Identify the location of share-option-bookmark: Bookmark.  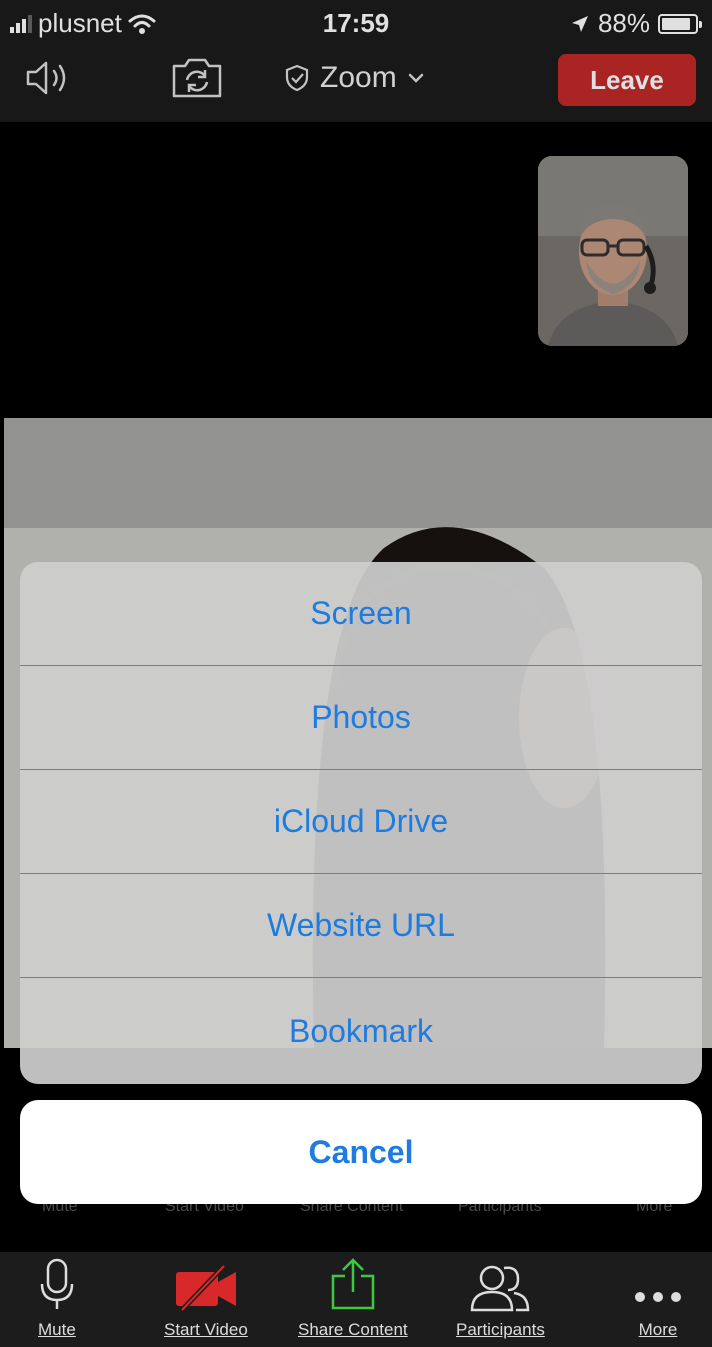
(361, 1031).